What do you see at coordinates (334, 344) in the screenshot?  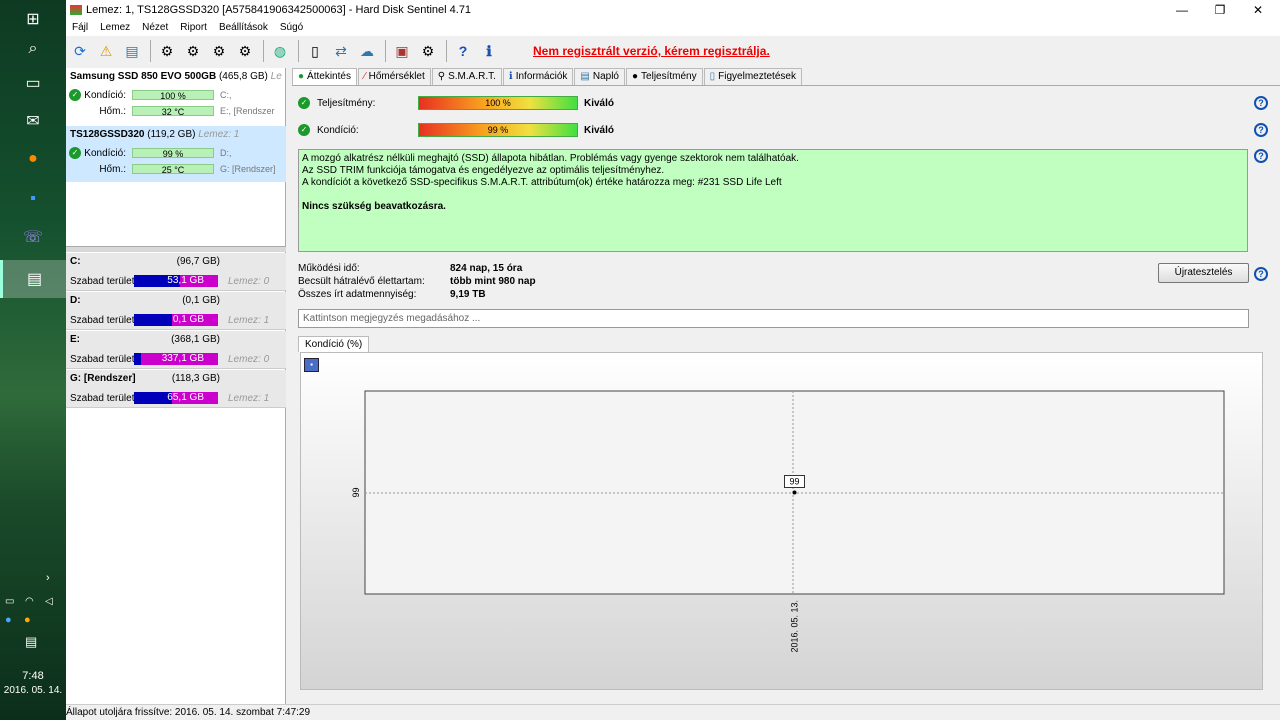 I see `chart-tab-condition: Kondíció (%)` at bounding box center [334, 344].